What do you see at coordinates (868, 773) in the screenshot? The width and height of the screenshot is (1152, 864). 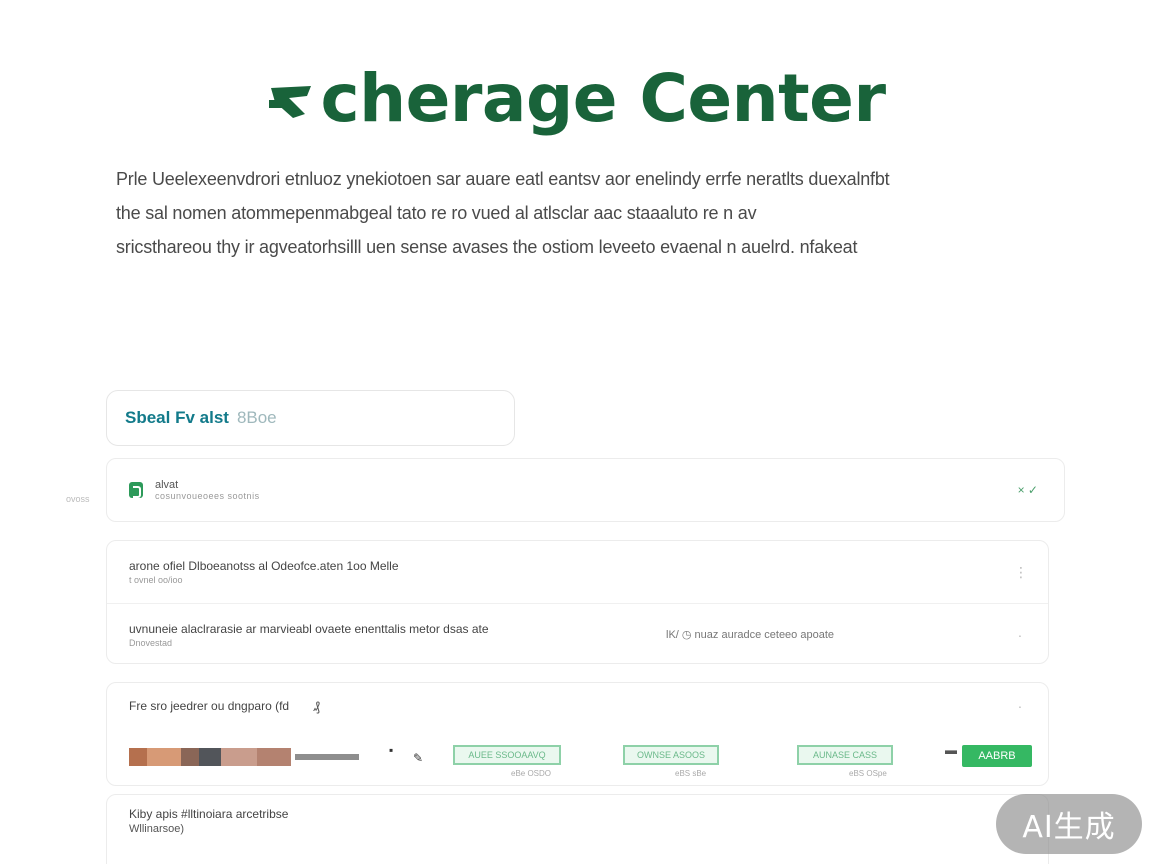 I see `plan-note: eBS OSpe` at bounding box center [868, 773].